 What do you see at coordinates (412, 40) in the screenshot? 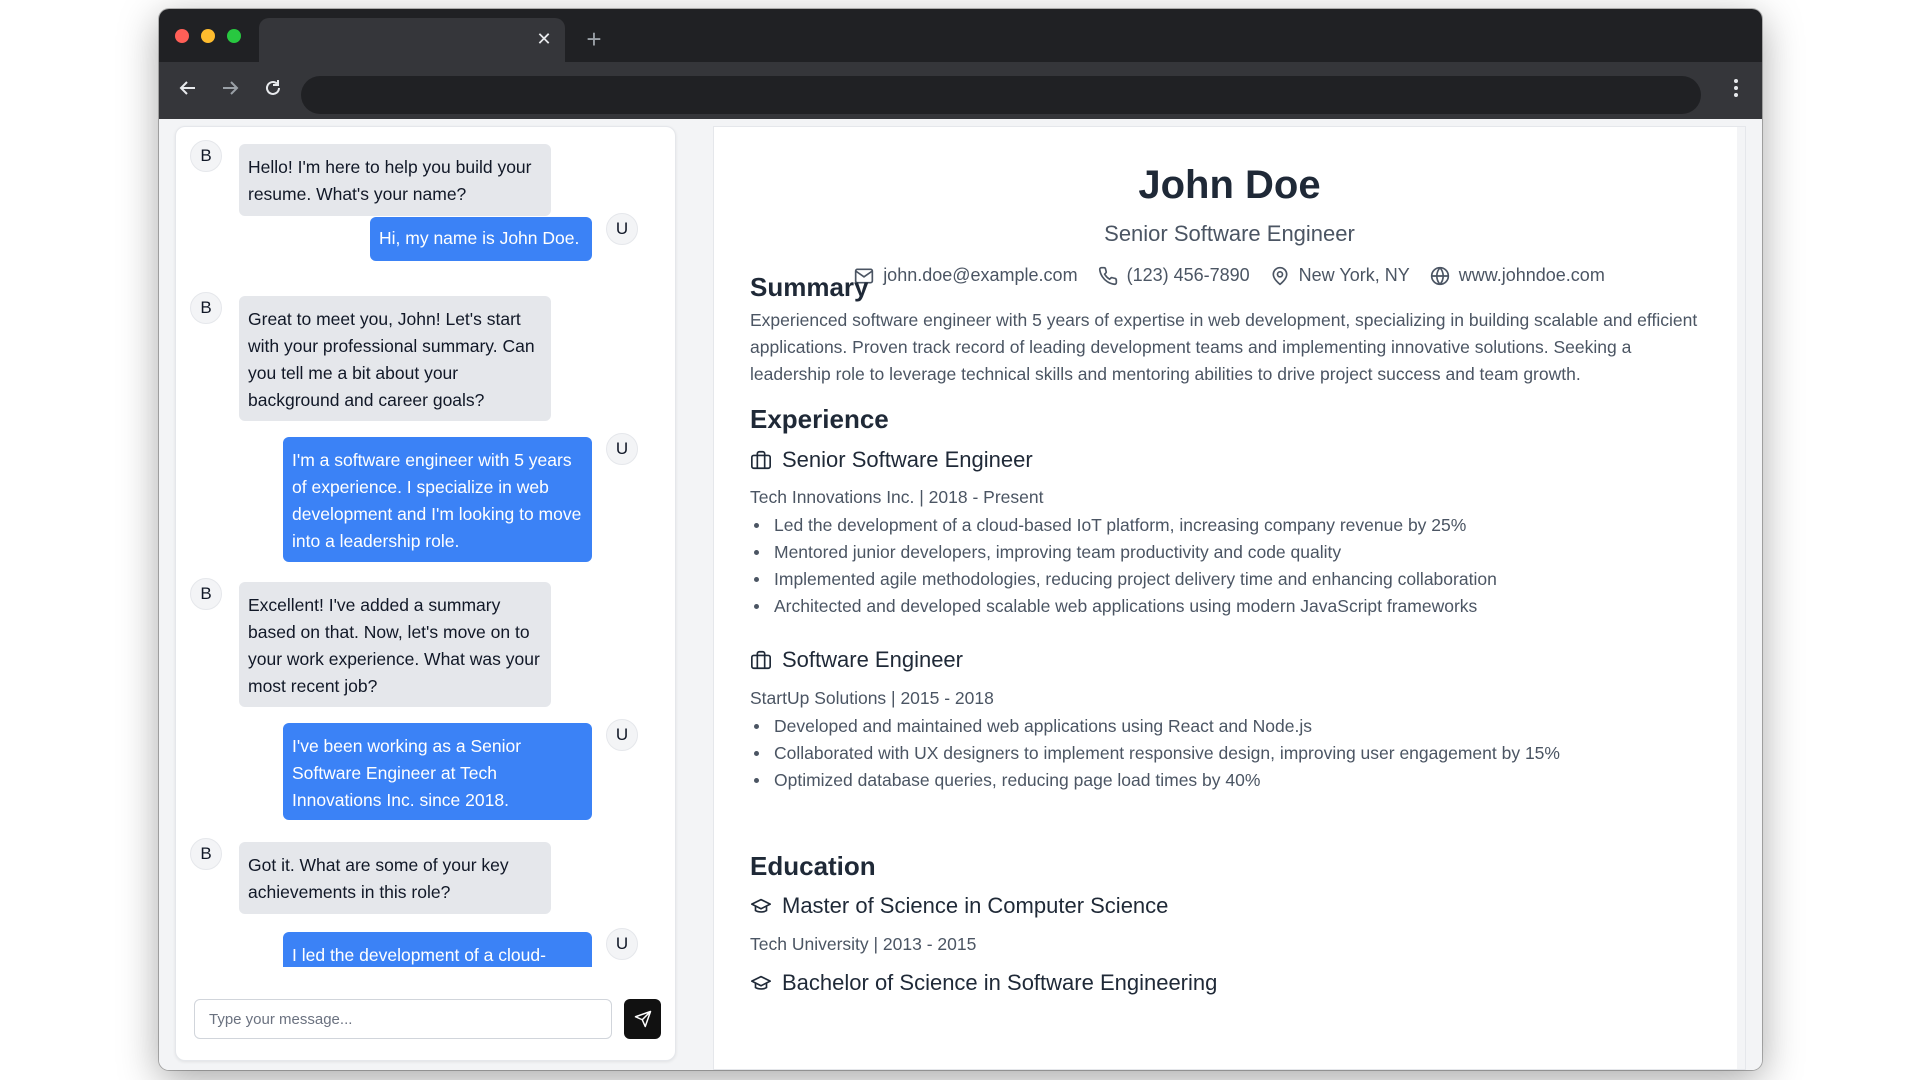
I see `browser-tab: ✕` at bounding box center [412, 40].